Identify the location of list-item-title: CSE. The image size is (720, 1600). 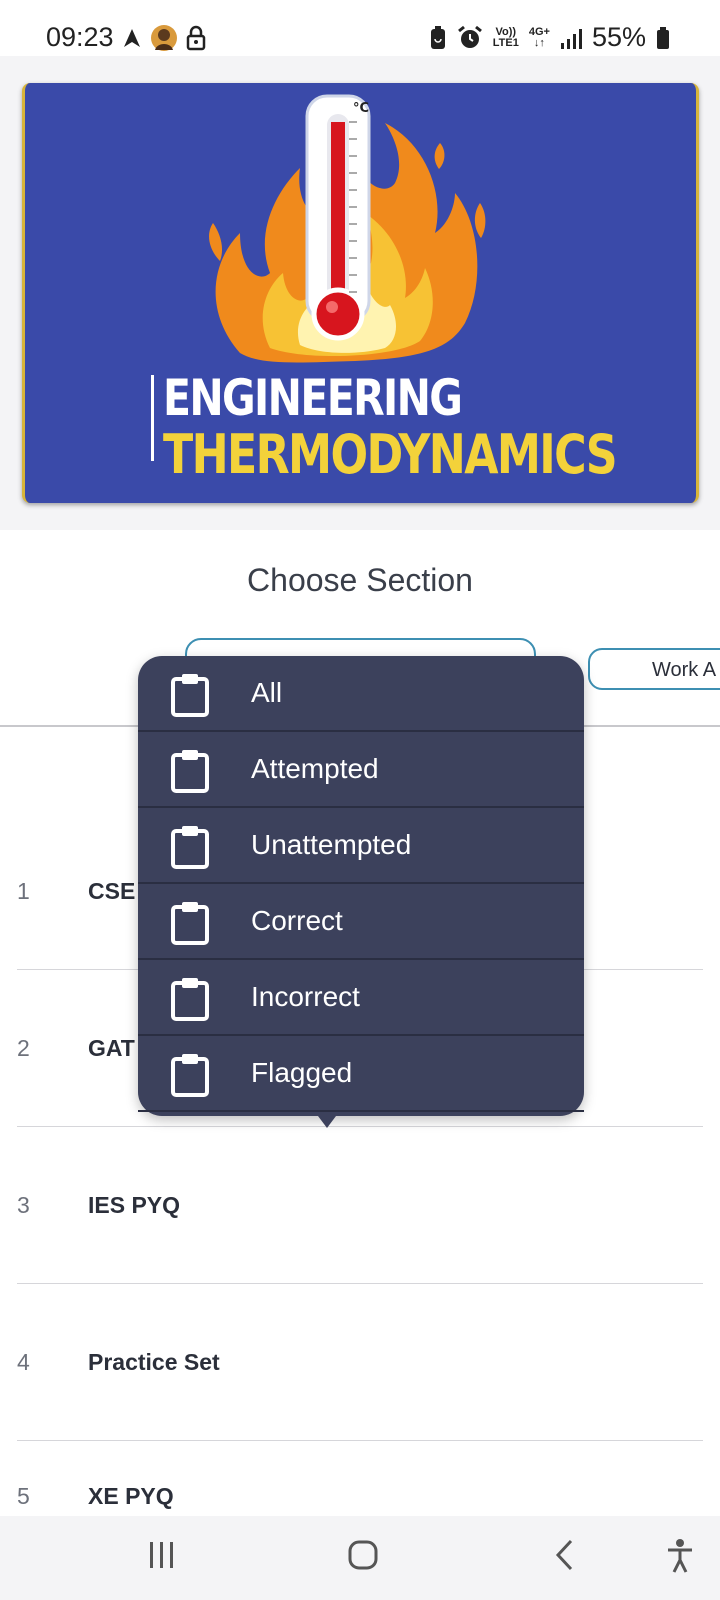
(112, 890).